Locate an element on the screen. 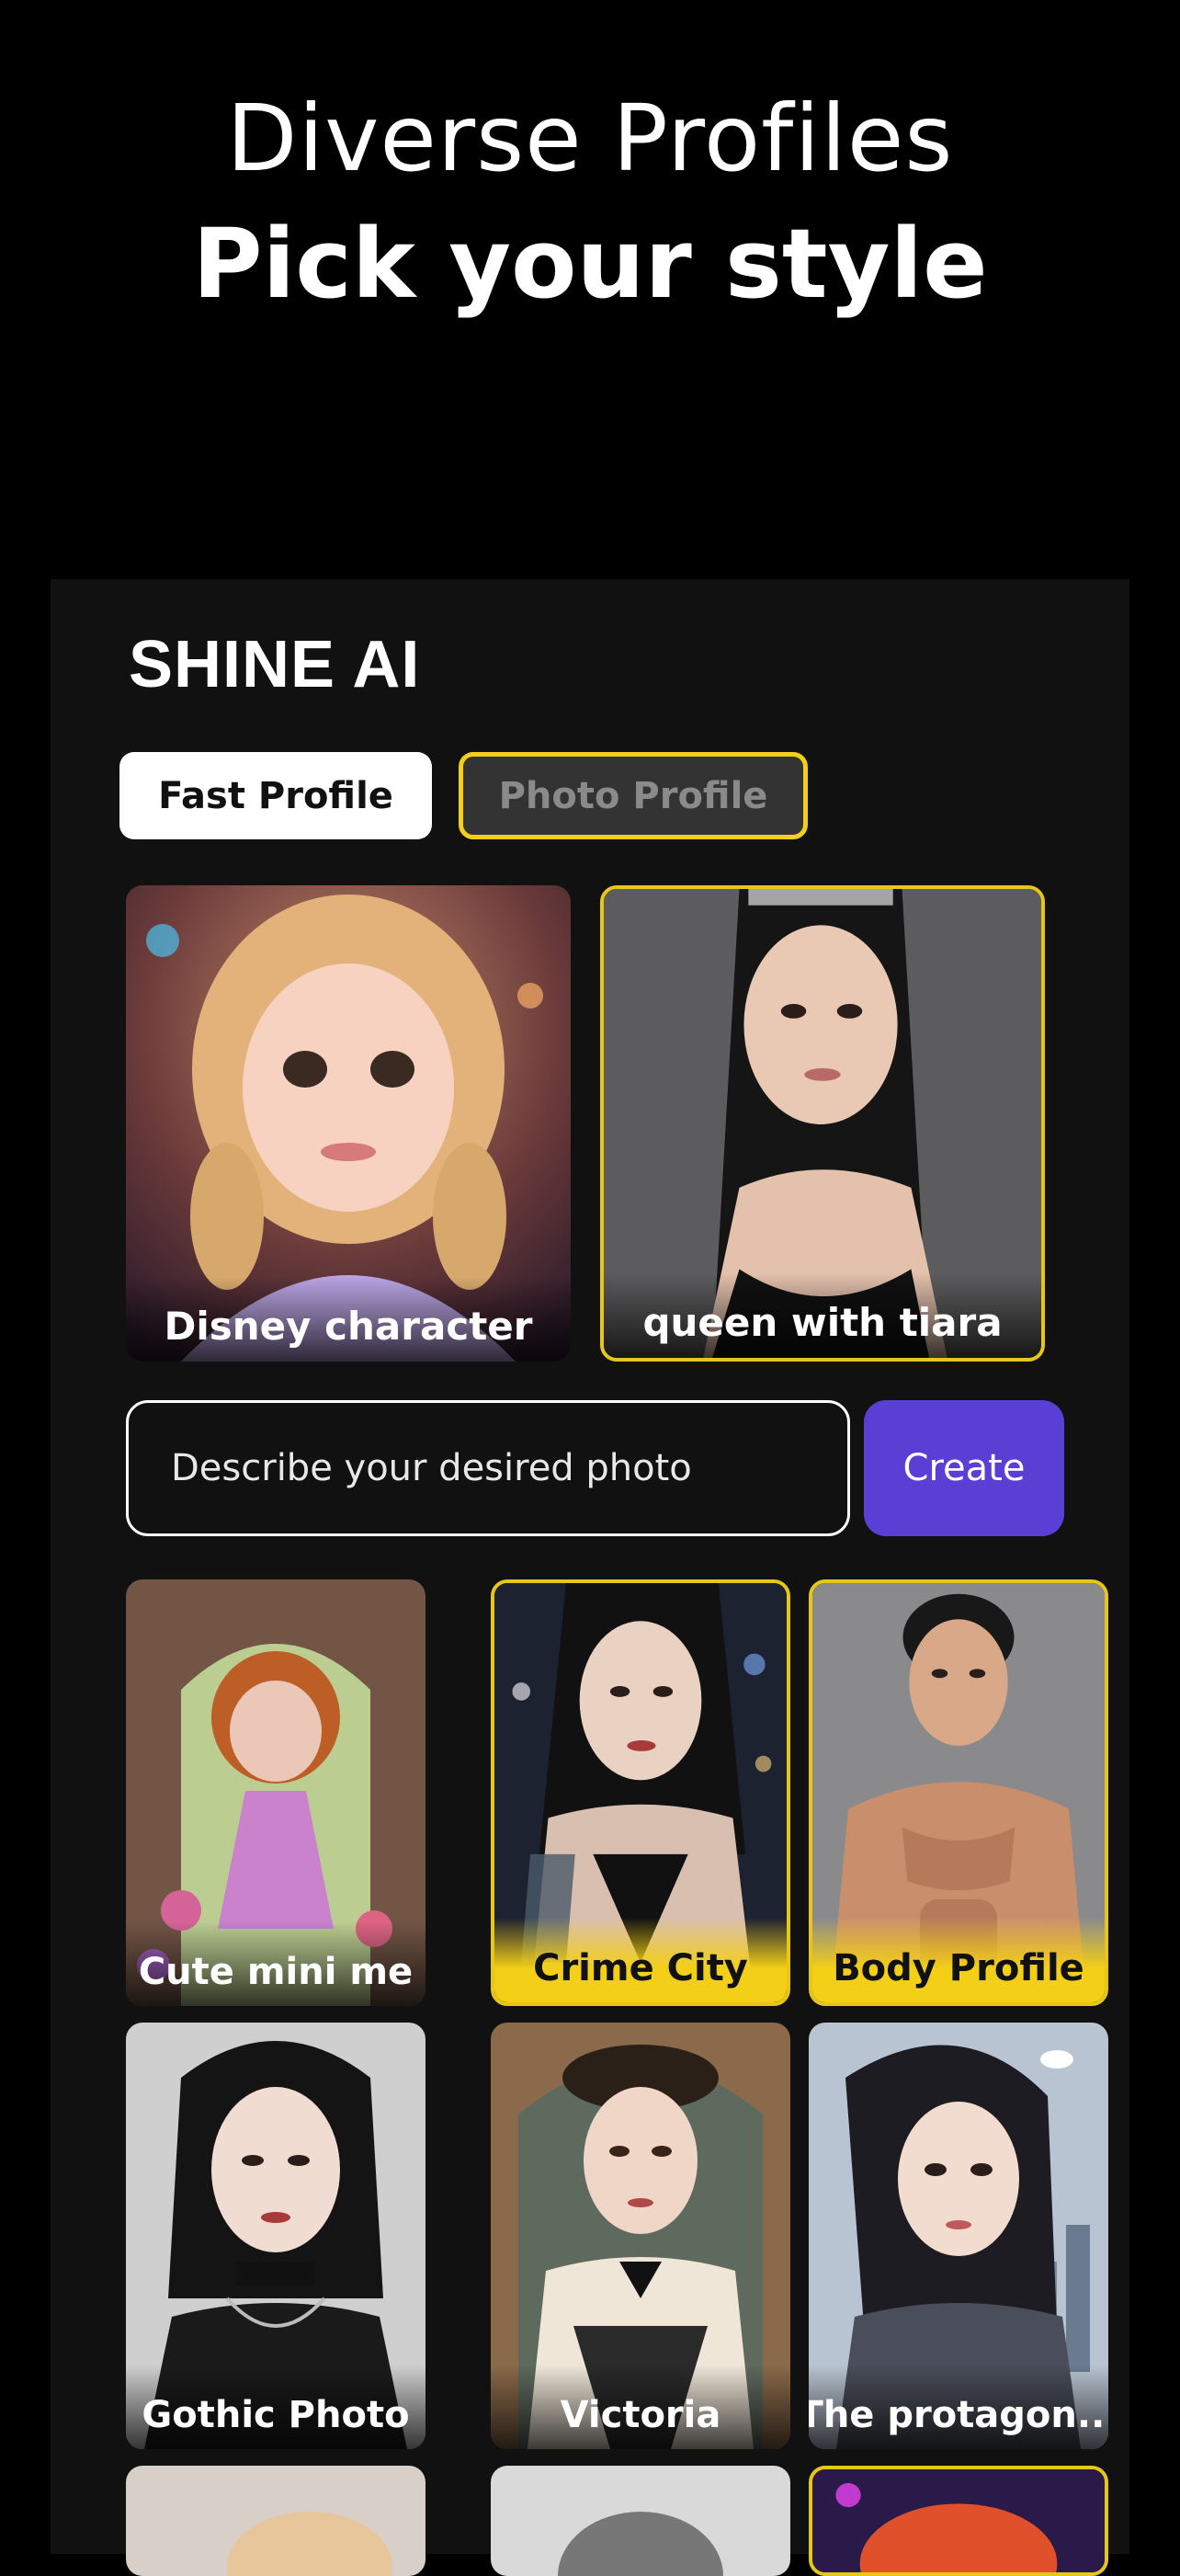 This screenshot has height=2576, width=1180. style-card-crime-city: Crime City is located at coordinates (640, 1792).